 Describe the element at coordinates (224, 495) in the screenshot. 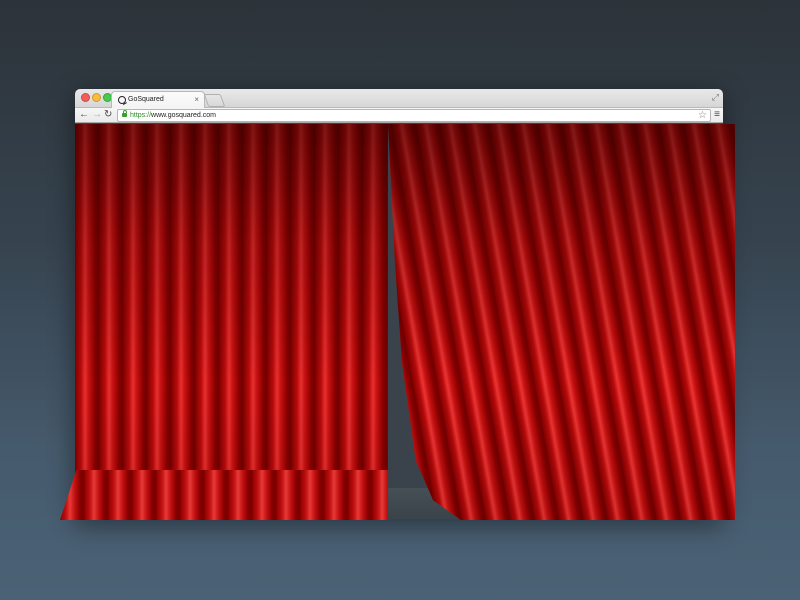

I see `left-curtain-hem` at that location.